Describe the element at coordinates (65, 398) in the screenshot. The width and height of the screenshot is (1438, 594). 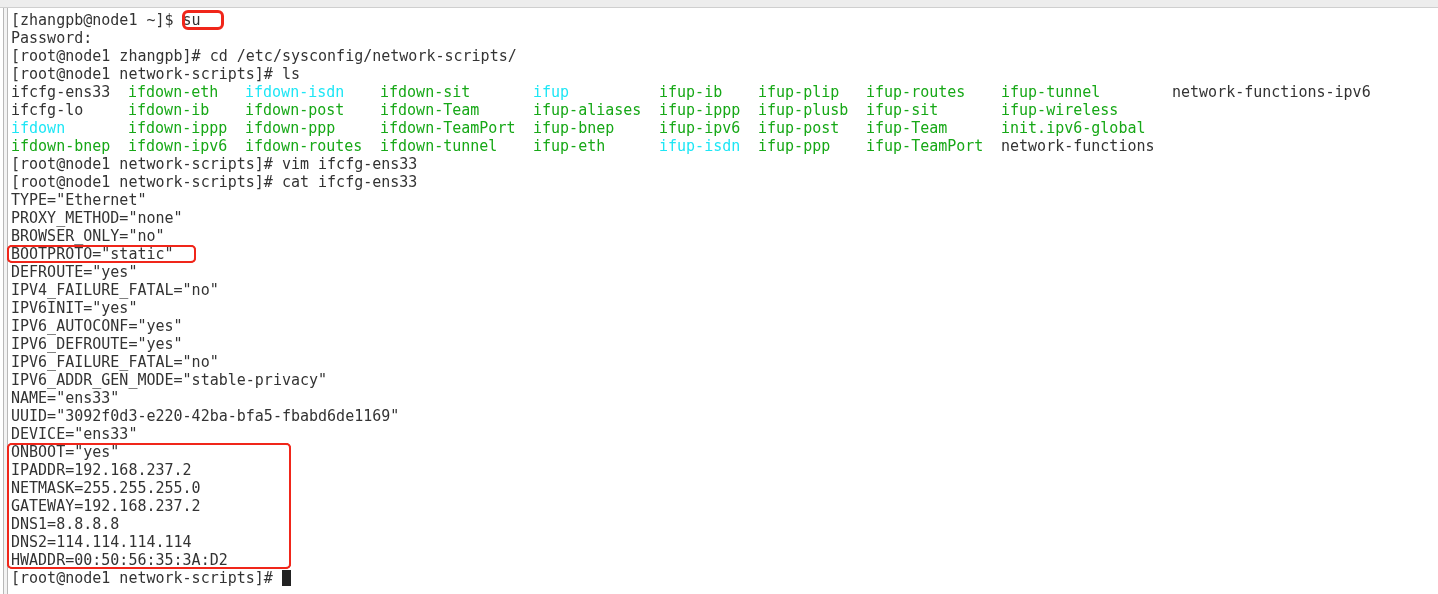
I see `output-line: NAME="ens33"` at that location.